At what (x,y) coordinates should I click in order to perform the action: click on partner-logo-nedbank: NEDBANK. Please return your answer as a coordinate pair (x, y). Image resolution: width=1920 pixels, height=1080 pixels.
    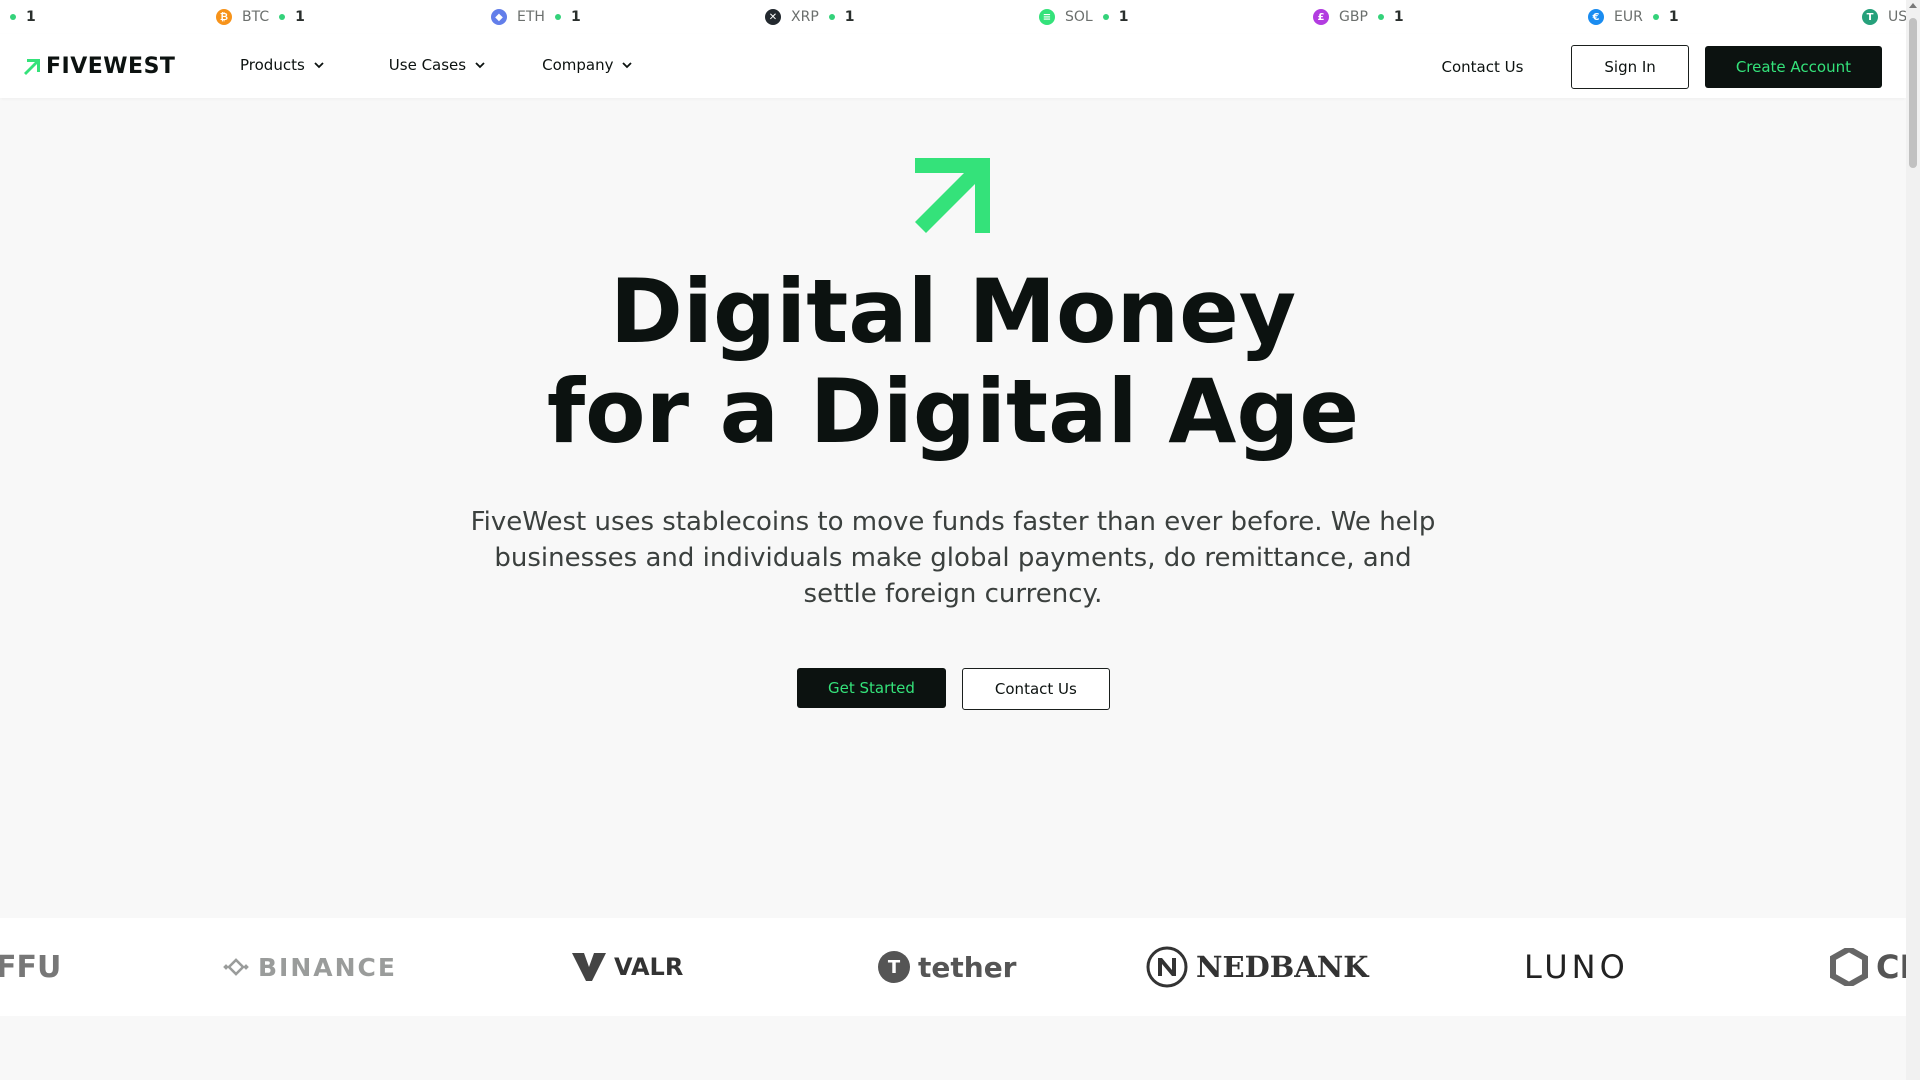
    Looking at the image, I should click on (1257, 967).